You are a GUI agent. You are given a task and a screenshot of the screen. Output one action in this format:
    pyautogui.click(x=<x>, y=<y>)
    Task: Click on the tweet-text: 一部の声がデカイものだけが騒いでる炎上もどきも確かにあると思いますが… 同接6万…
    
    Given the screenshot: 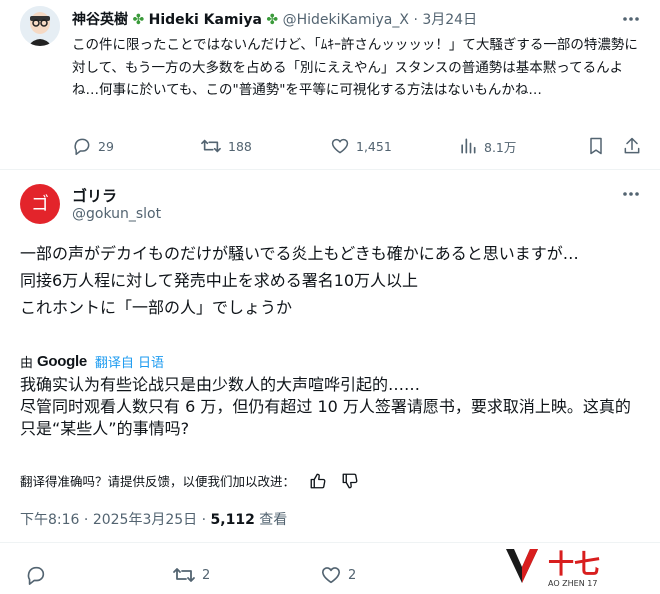 What is the action you would take?
    pyautogui.click(x=332, y=280)
    